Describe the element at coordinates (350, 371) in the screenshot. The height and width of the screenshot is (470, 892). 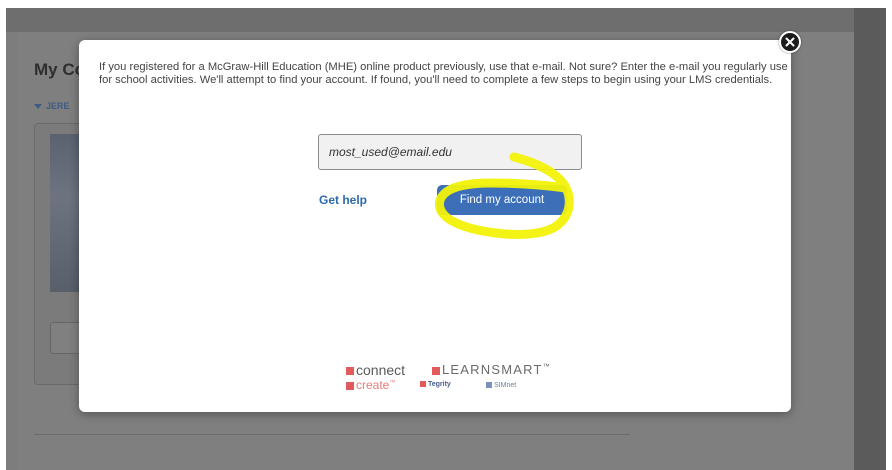
I see `connect-mark-icon` at that location.